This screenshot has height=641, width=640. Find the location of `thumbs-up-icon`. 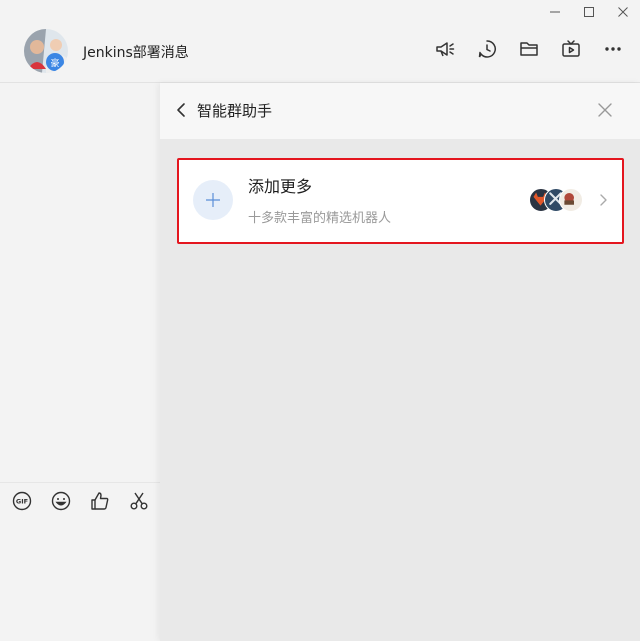

thumbs-up-icon is located at coordinates (100, 501).